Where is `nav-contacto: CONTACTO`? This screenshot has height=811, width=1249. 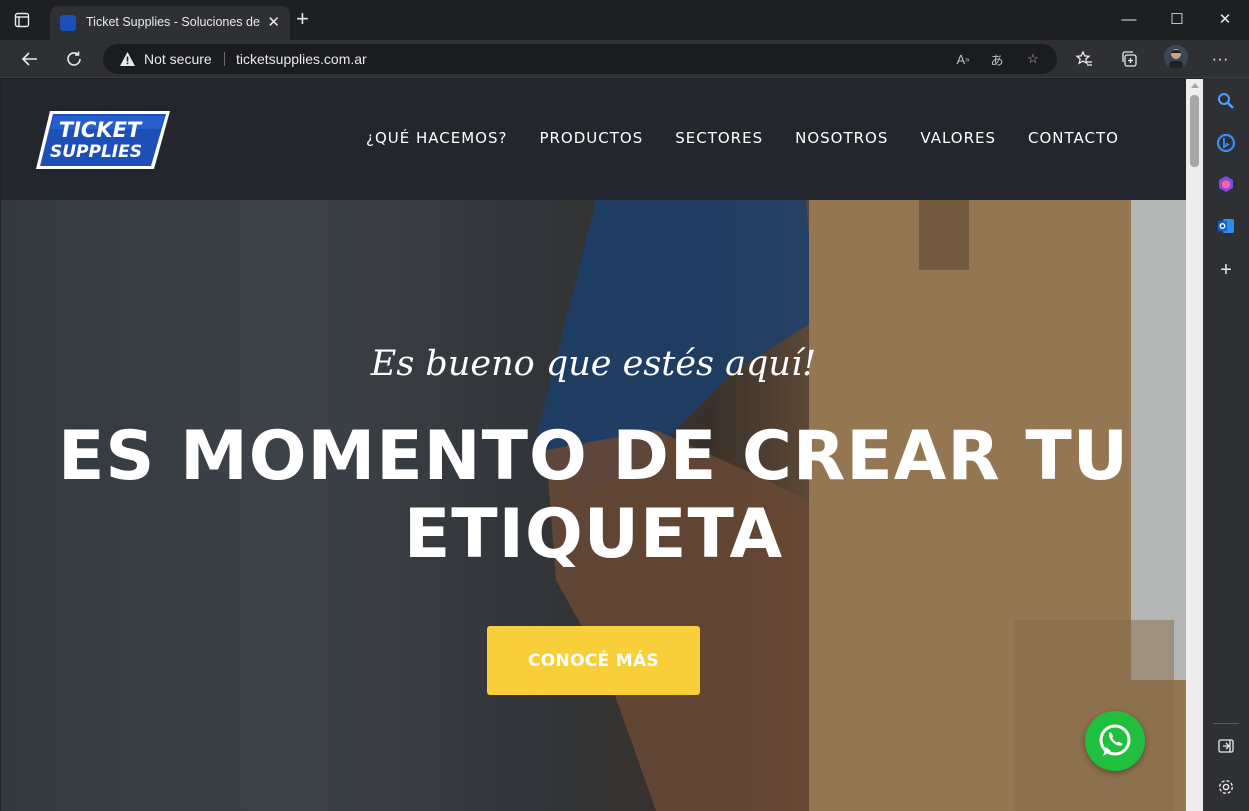 nav-contacto: CONTACTO is located at coordinates (1073, 138).